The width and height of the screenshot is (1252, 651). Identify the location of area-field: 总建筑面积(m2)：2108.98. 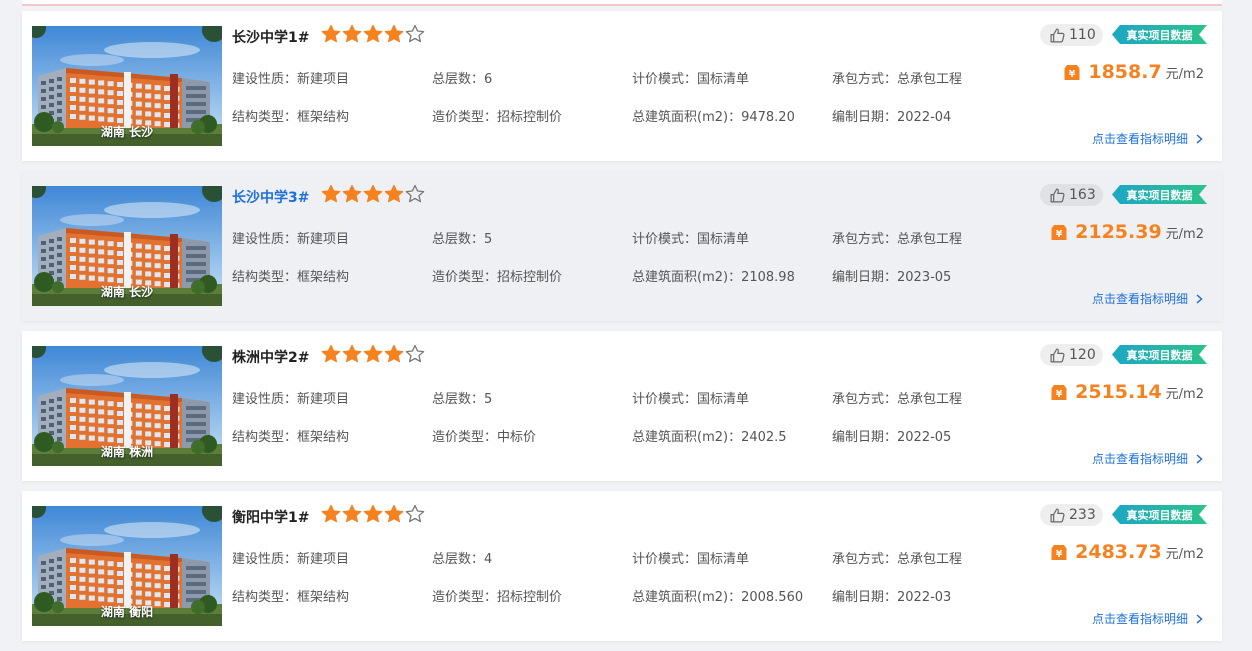
(713, 275).